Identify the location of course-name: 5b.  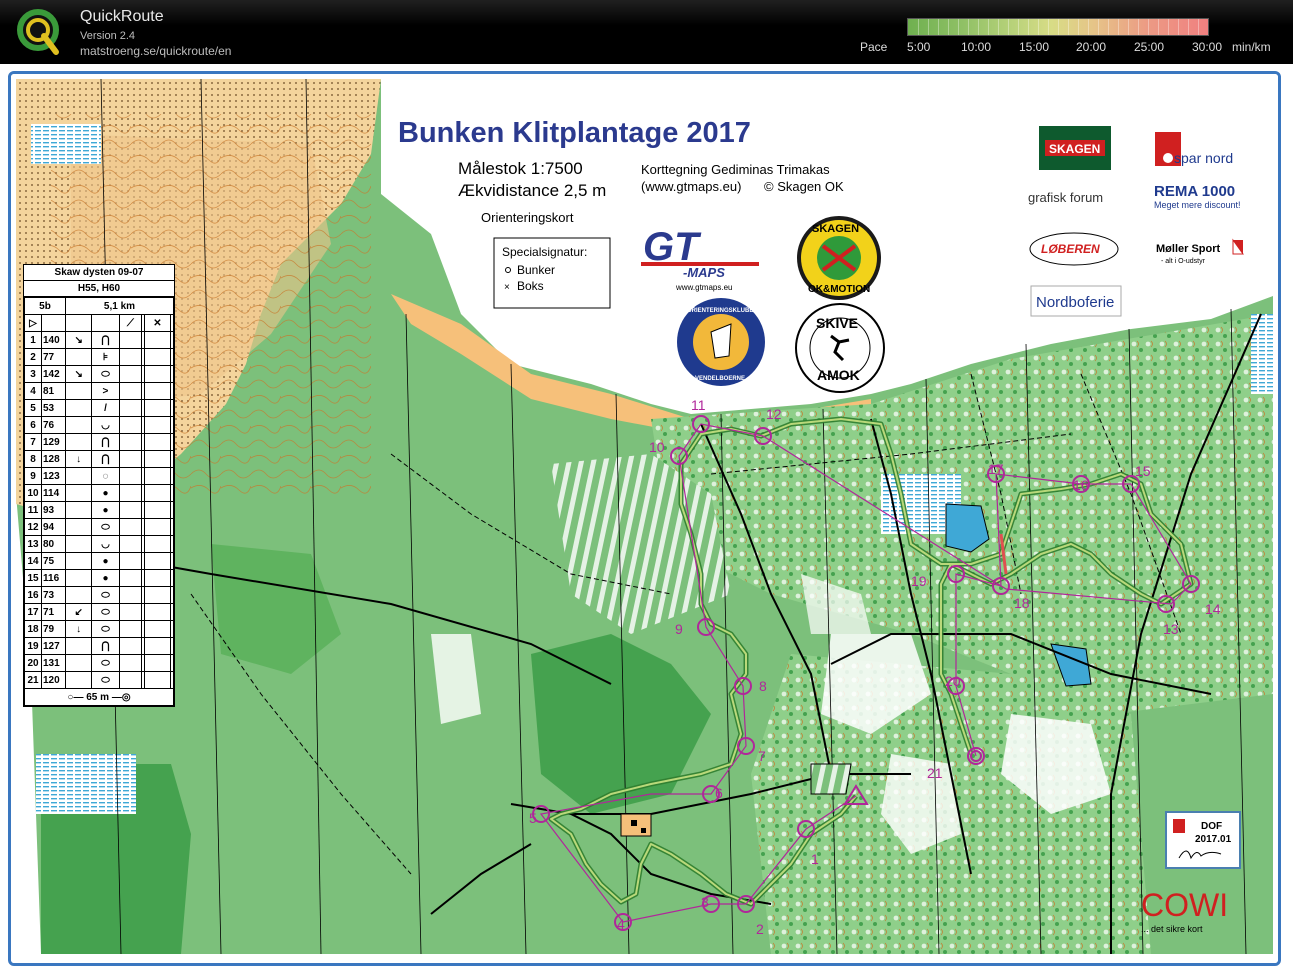
(45, 306).